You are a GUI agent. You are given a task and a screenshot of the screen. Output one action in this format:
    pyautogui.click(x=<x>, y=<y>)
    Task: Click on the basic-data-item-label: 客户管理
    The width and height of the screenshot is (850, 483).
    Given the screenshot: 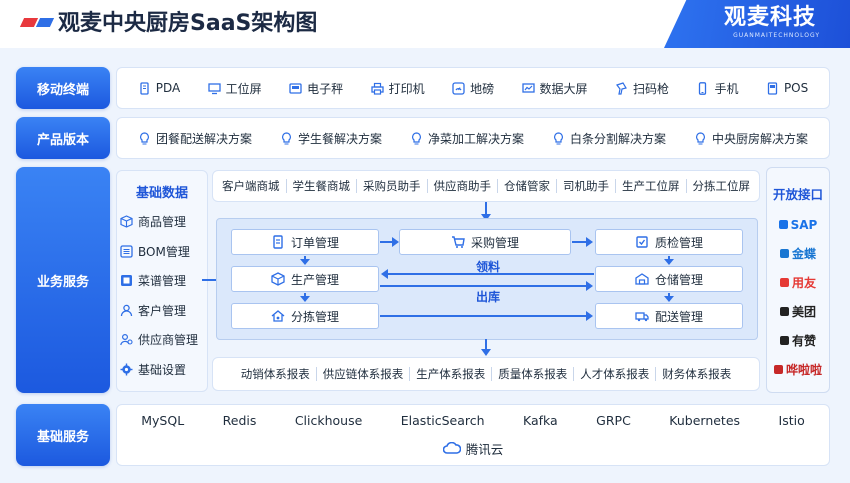 What is the action you would take?
    pyautogui.click(x=162, y=310)
    